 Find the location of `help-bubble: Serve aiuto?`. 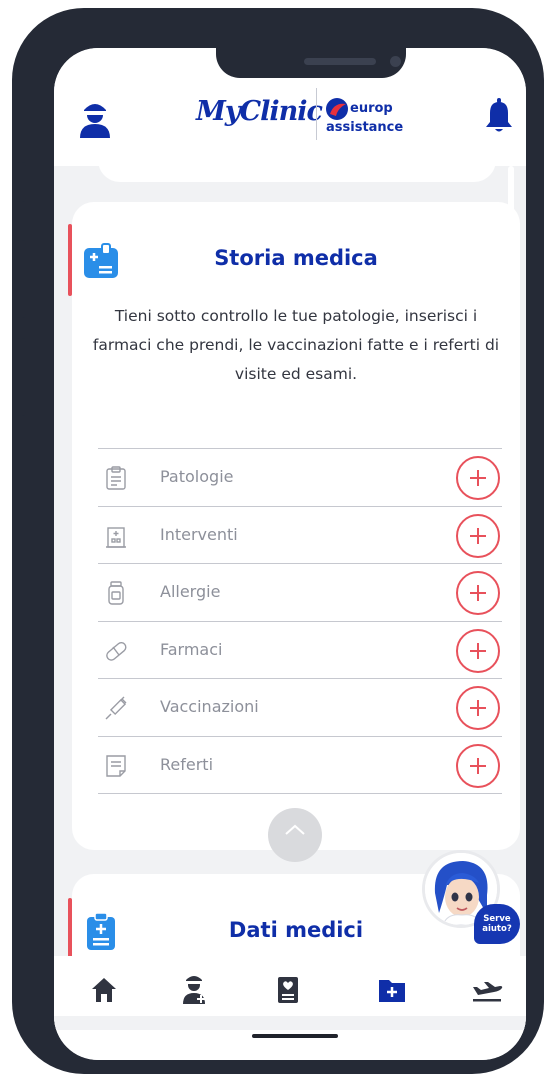

help-bubble: Serve aiuto? is located at coordinates (497, 924).